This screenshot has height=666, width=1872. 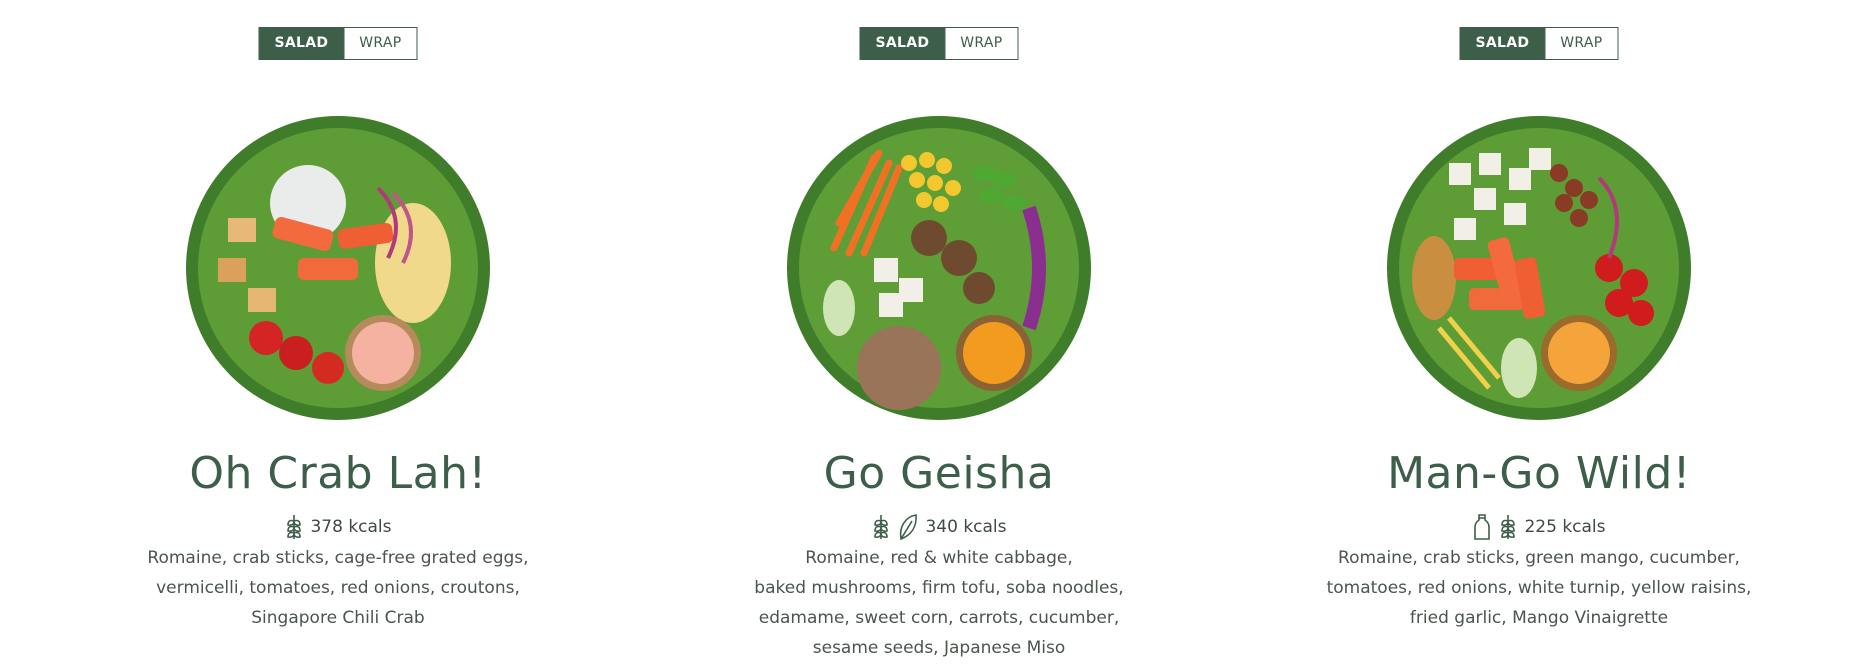 I want to click on product-name: Go Geisha, so click(x=939, y=473).